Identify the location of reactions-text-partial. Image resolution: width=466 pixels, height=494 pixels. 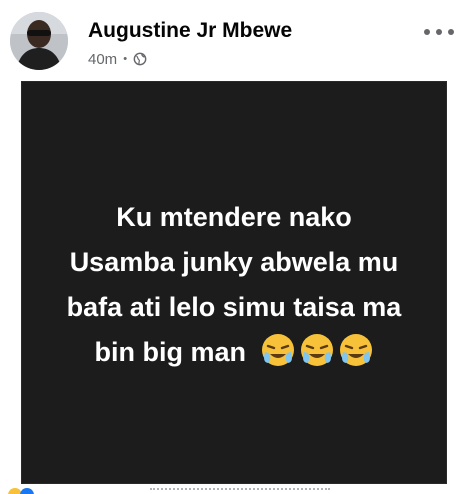
(240, 490).